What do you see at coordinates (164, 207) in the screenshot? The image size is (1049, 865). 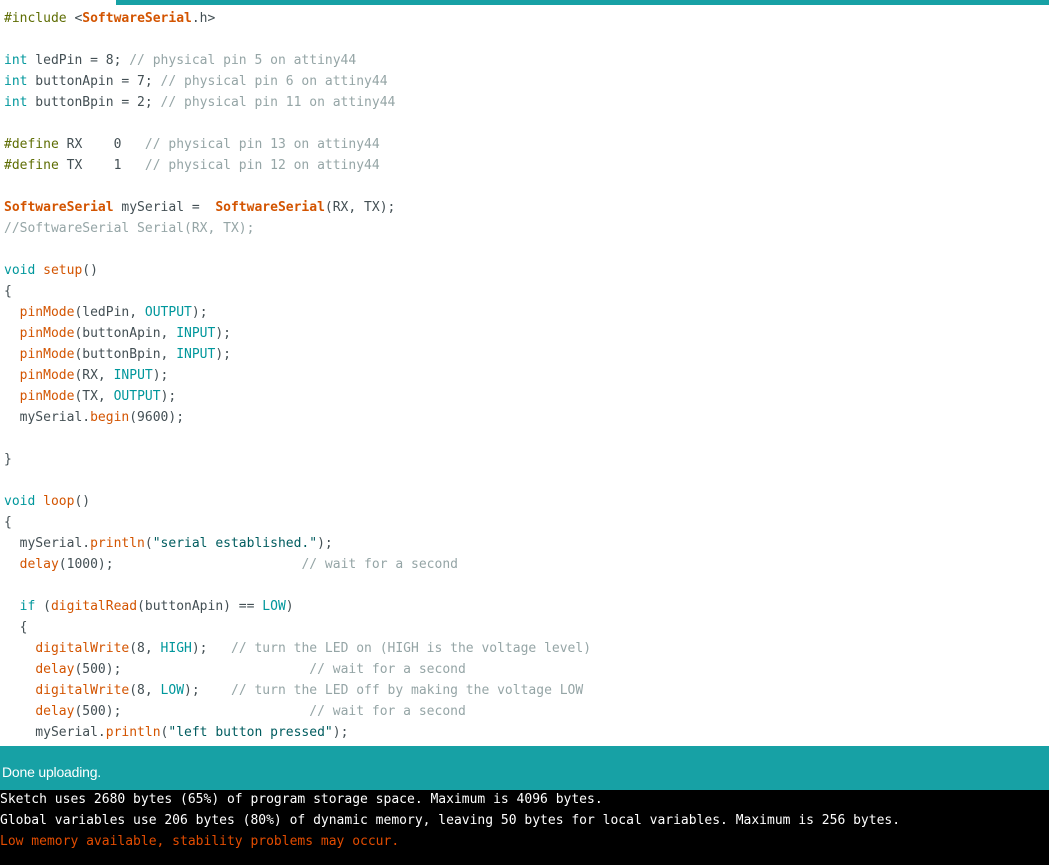 I see `code-token-plain: mySerial =` at bounding box center [164, 207].